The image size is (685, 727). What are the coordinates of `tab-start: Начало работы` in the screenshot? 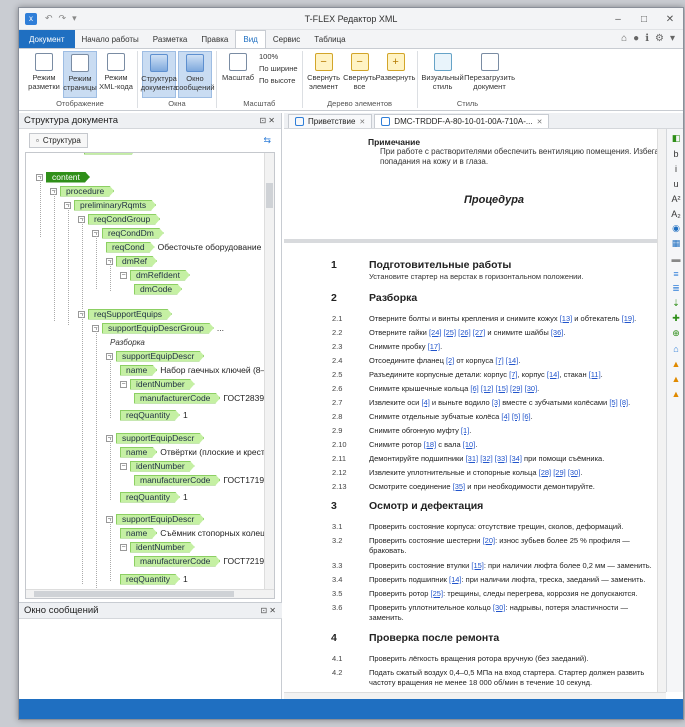 It's located at (110, 39).